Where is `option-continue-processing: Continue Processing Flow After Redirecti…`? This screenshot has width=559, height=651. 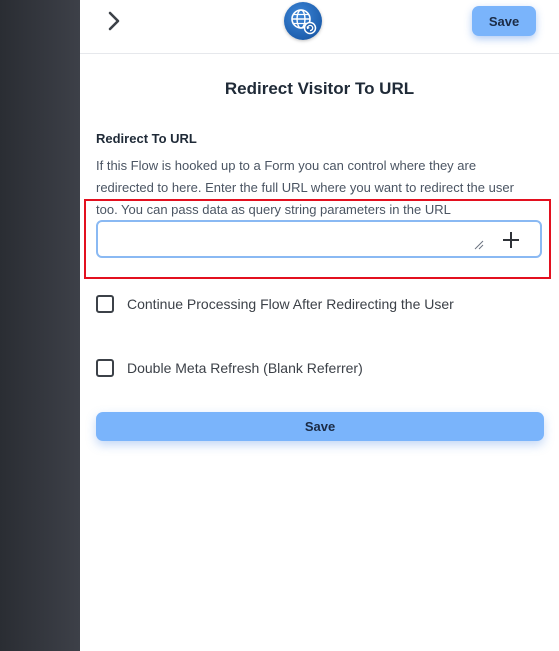 option-continue-processing: Continue Processing Flow After Redirecti… is located at coordinates (275, 304).